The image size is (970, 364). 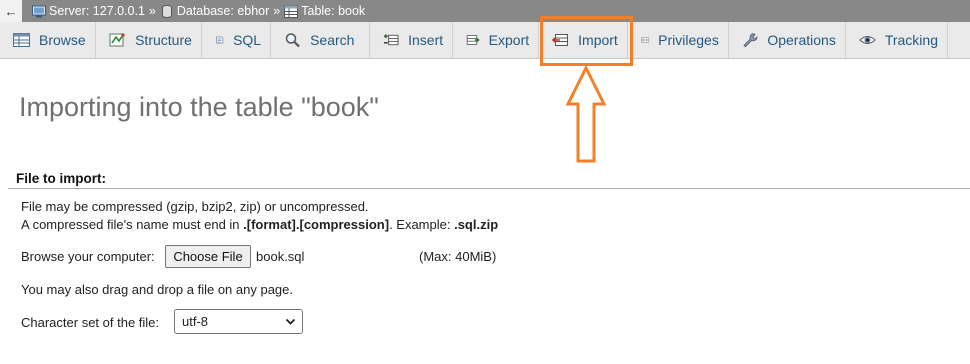 What do you see at coordinates (426, 40) in the screenshot?
I see `tab-insert-label: Insert` at bounding box center [426, 40].